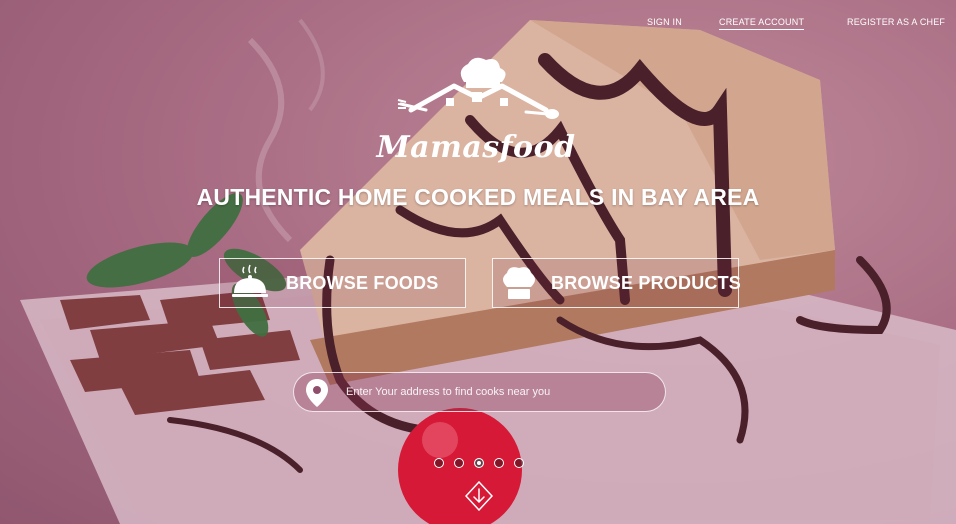 This screenshot has width=956, height=524. Describe the element at coordinates (646, 282) in the screenshot. I see `browse-products-label: BROWSE PRODUCTS` at that location.